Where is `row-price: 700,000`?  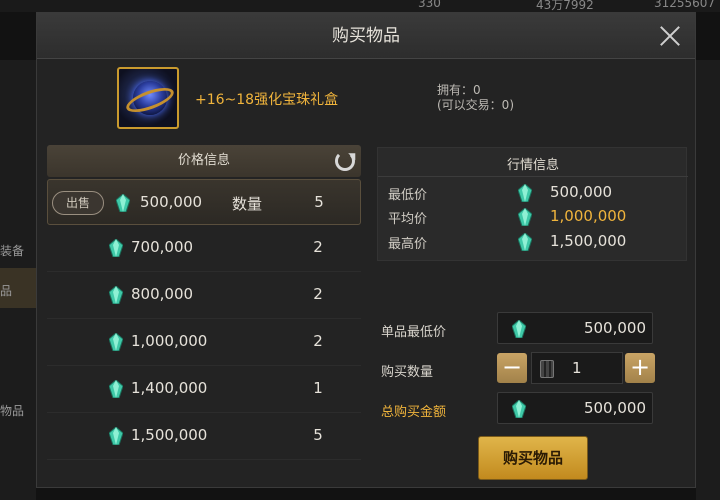
row-price: 700,000 is located at coordinates (162, 247).